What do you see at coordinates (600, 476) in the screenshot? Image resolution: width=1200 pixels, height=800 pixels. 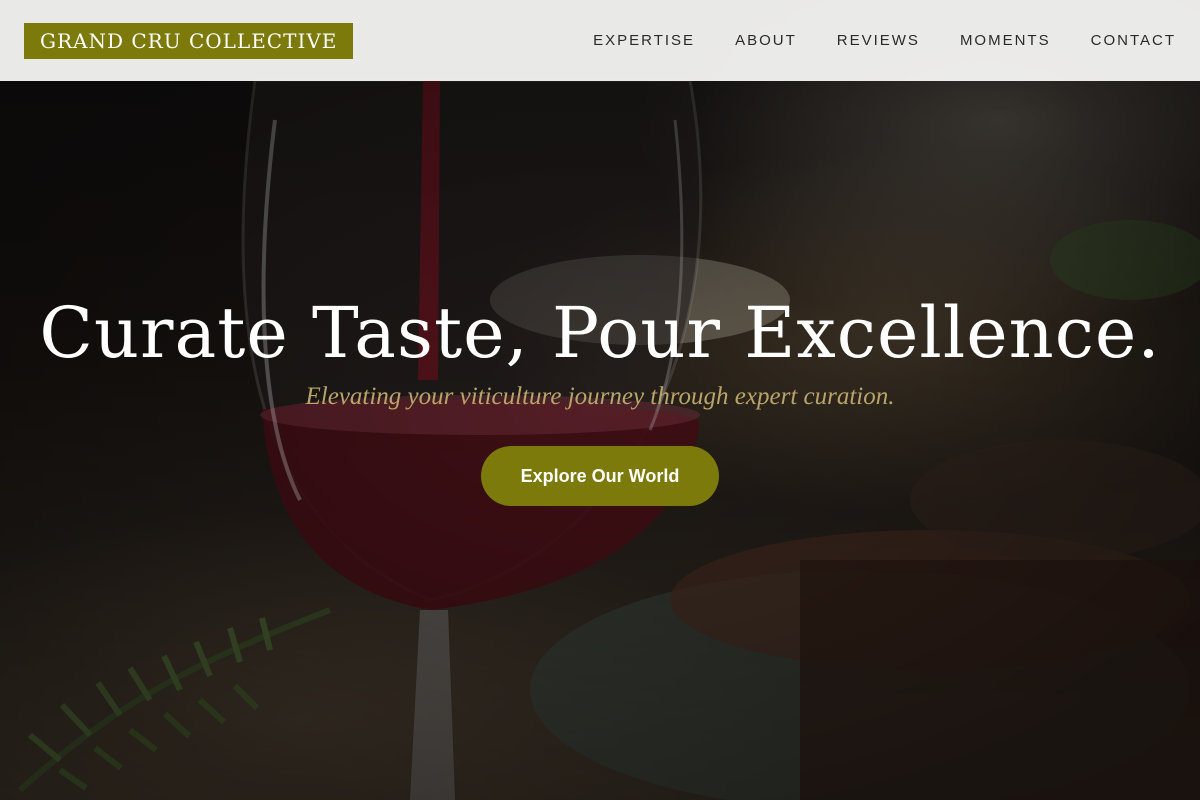 I see `explore-our-world-button: Explore Our World` at bounding box center [600, 476].